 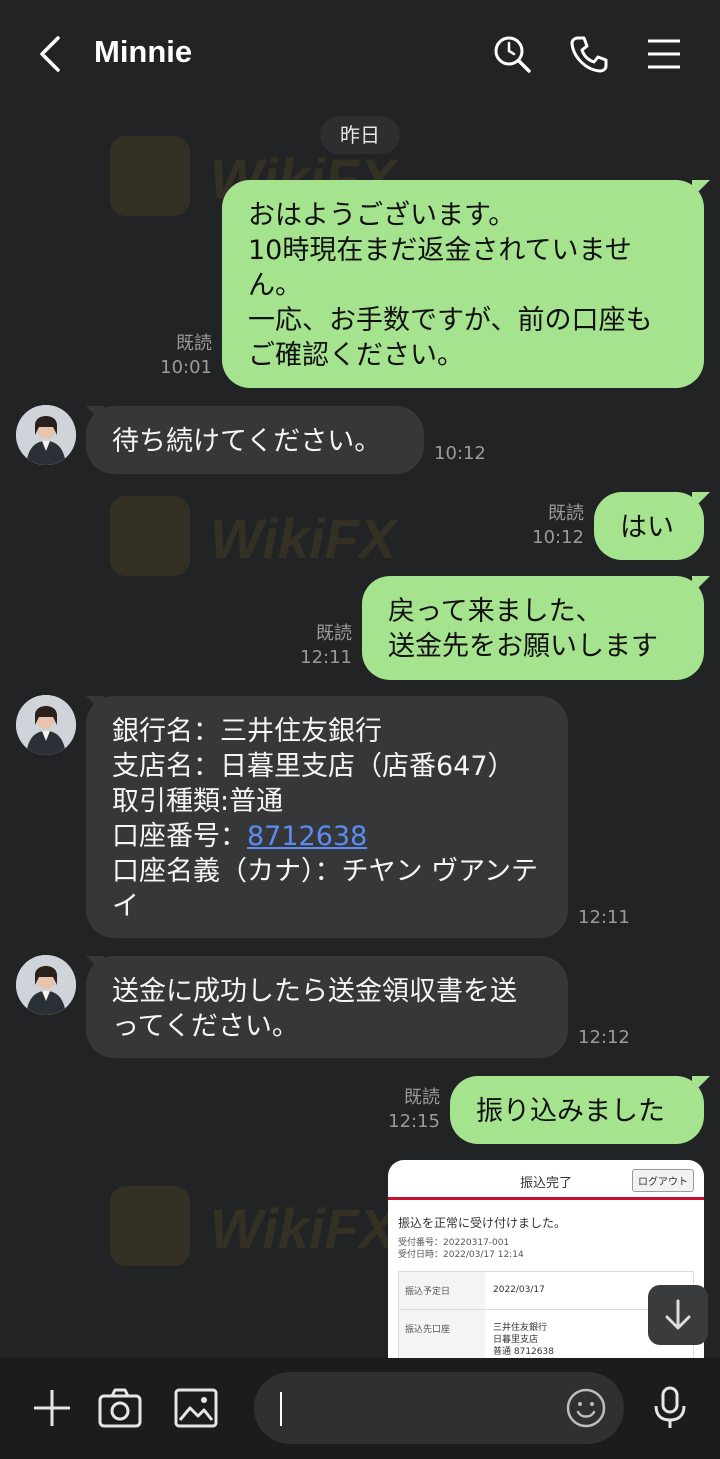 I want to click on image-gallery-icon, so click(x=196, y=1408).